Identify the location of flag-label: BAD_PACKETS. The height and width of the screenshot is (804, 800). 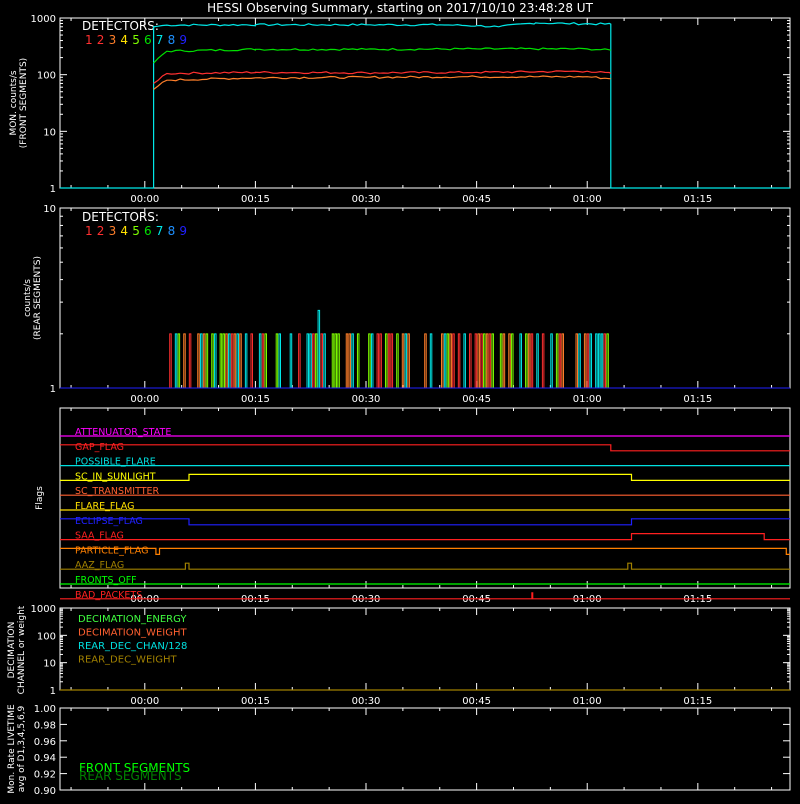
(108, 595).